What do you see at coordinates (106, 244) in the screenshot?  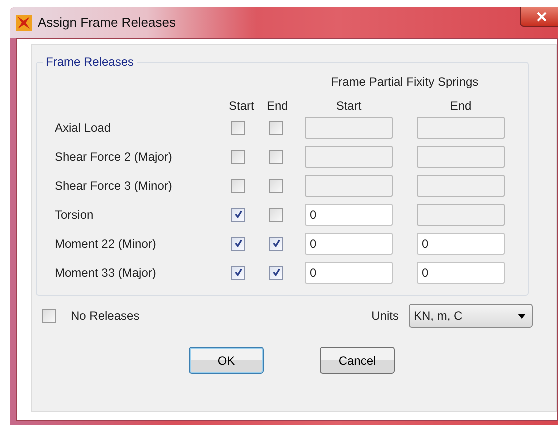 I see `release-label: Moment 22 (Minor)` at bounding box center [106, 244].